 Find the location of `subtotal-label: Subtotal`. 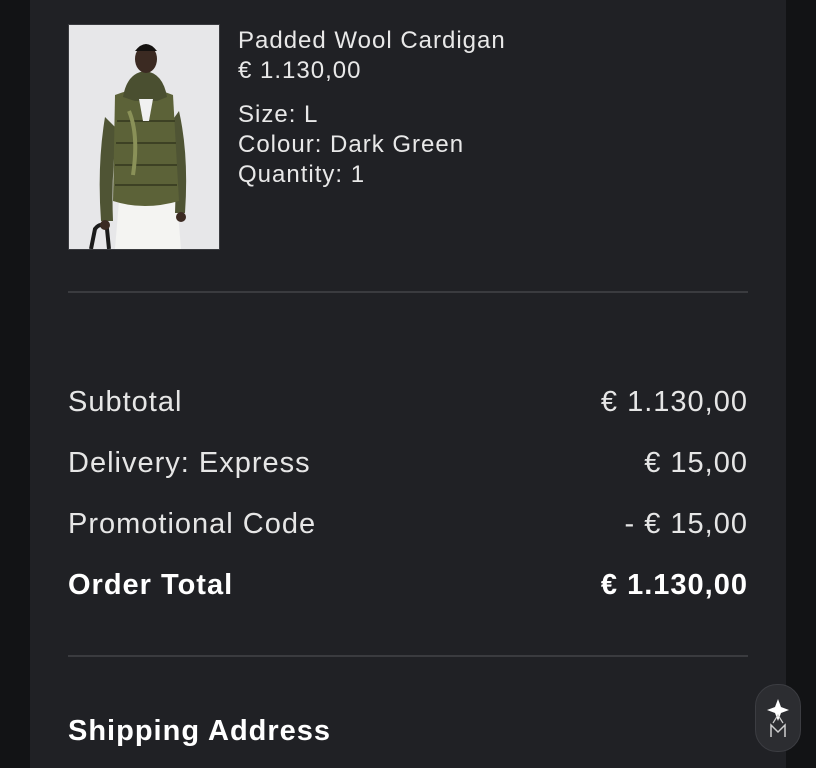

subtotal-label: Subtotal is located at coordinates (125, 402).